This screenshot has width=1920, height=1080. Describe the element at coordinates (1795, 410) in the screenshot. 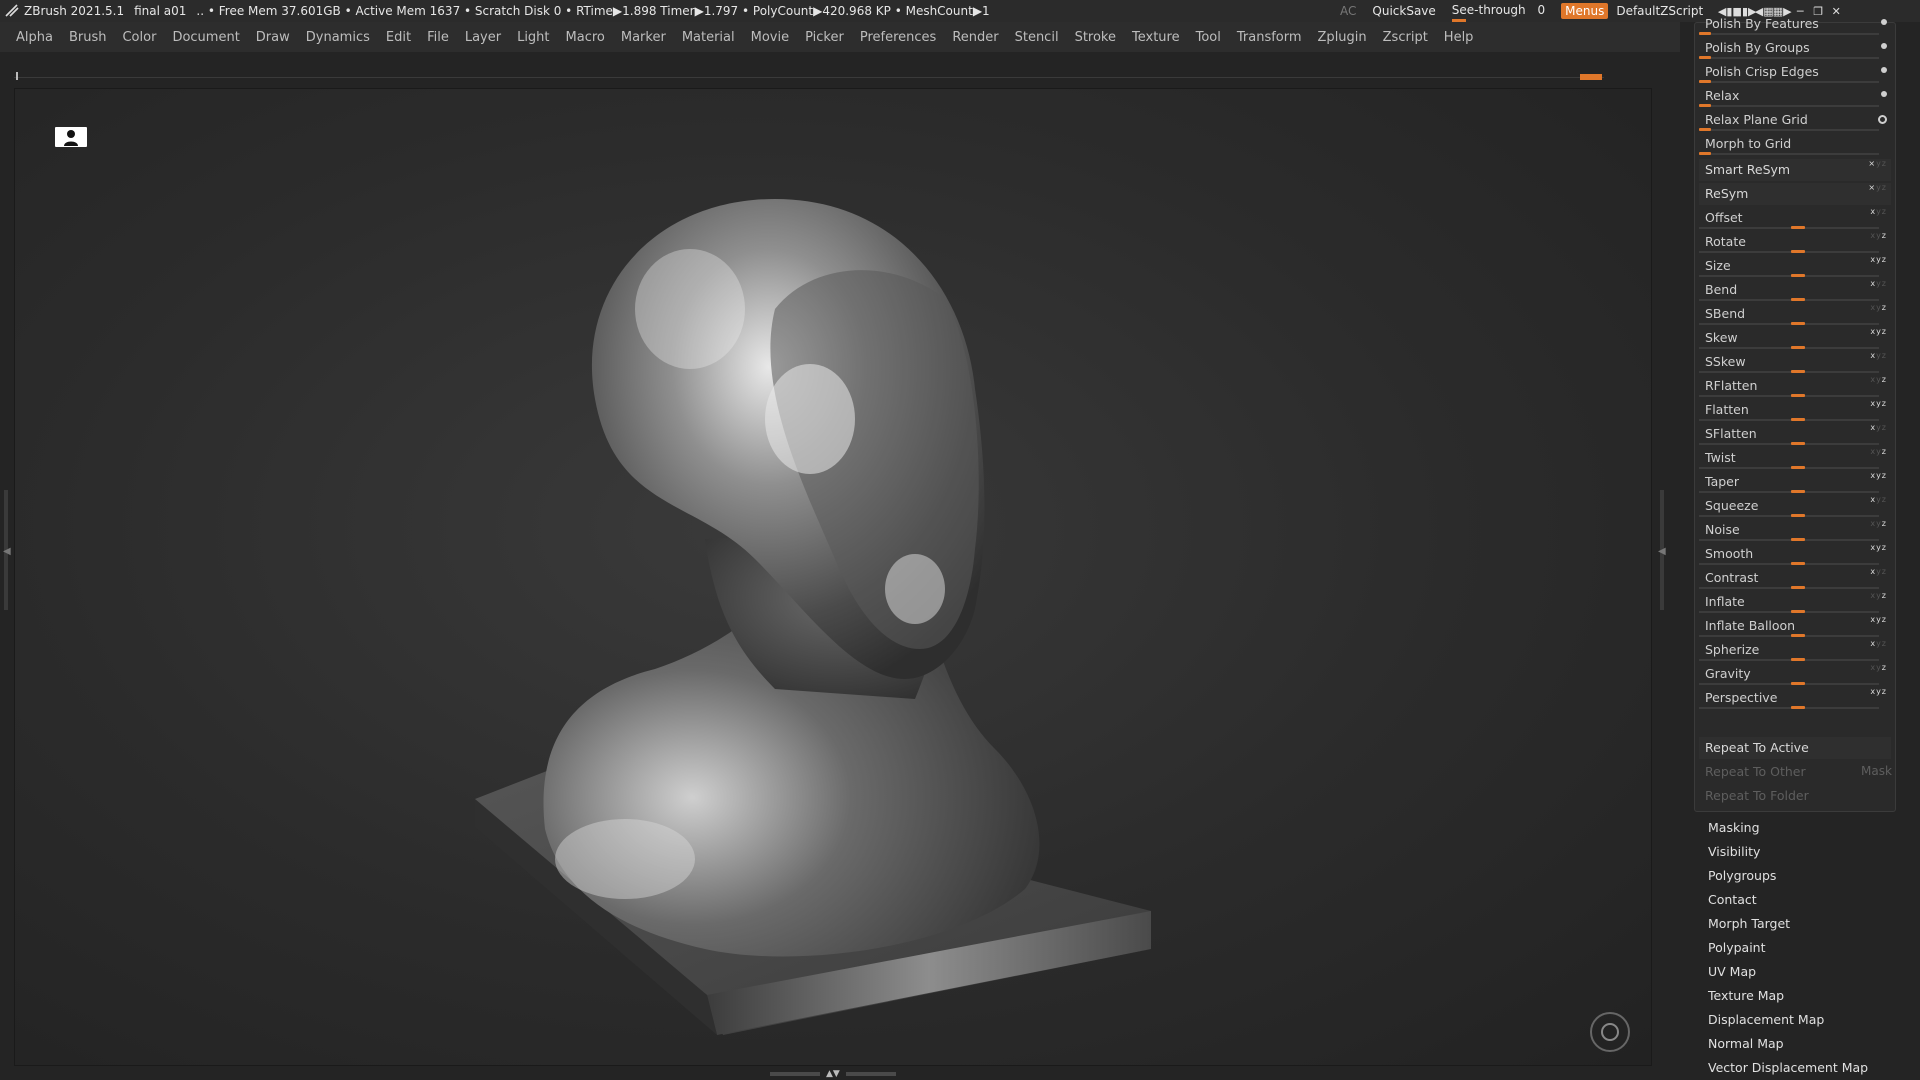

I see `deform-flatten-slider: Flatten xyz` at that location.